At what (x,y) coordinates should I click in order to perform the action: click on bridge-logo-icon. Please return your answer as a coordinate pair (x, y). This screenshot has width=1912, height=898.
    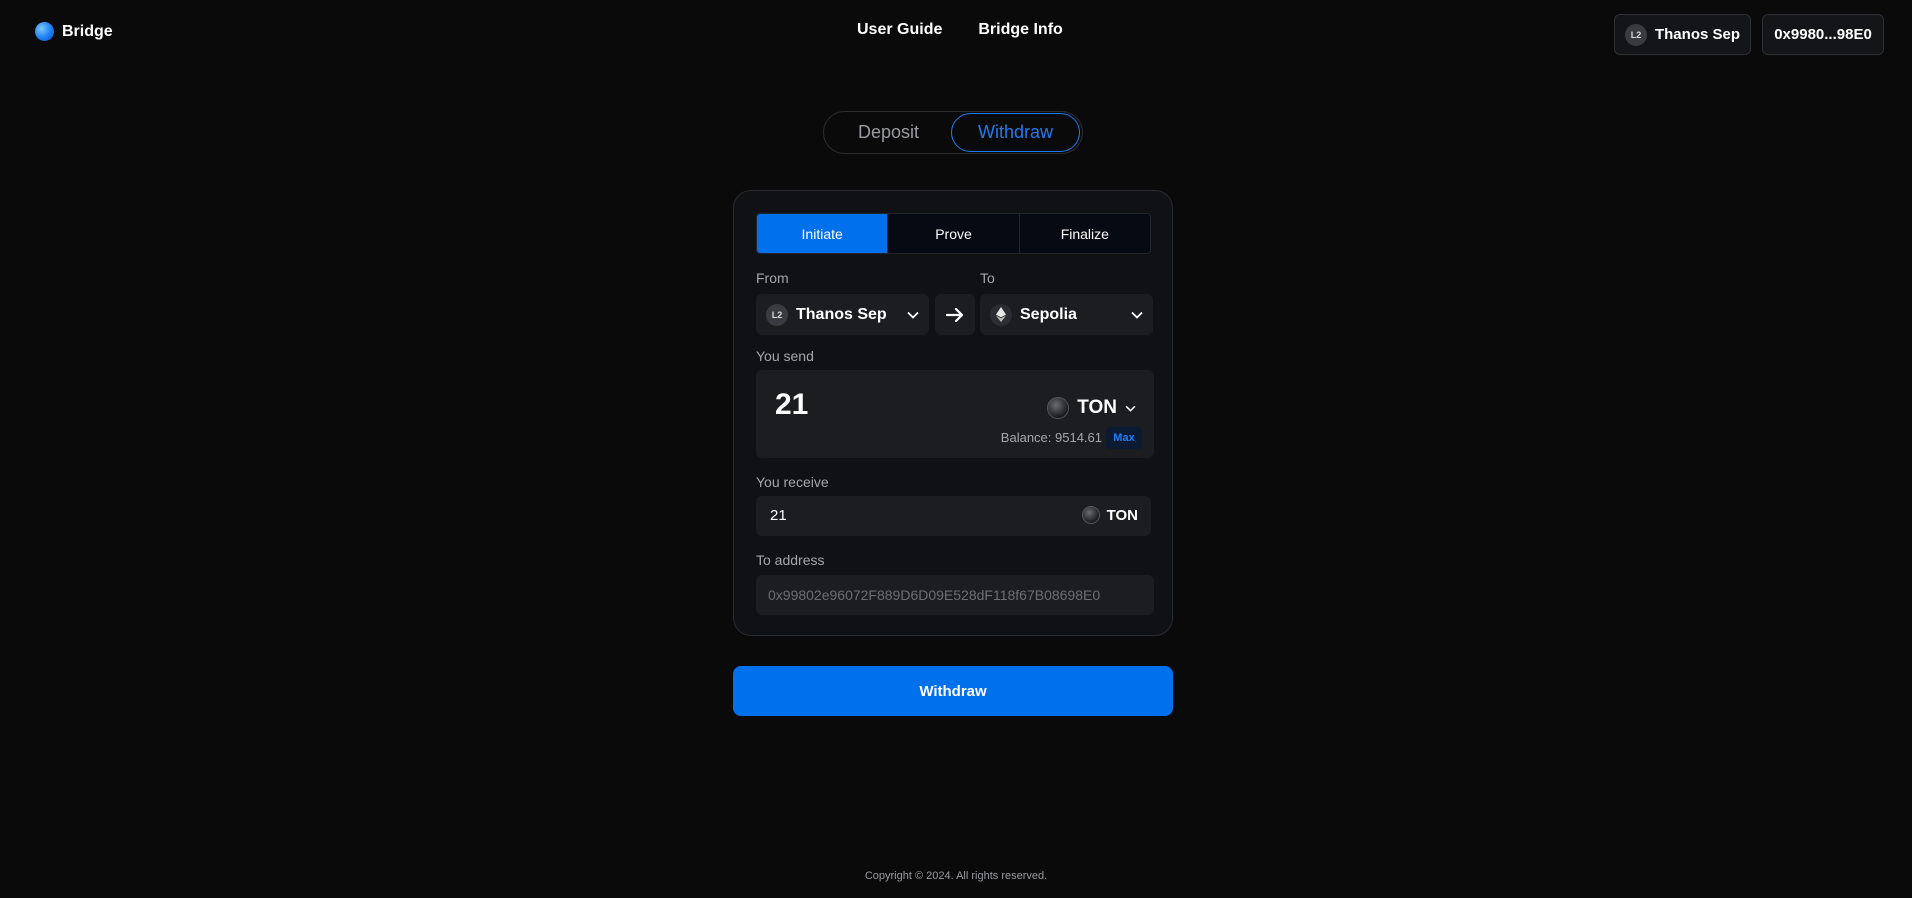
    Looking at the image, I should click on (44, 31).